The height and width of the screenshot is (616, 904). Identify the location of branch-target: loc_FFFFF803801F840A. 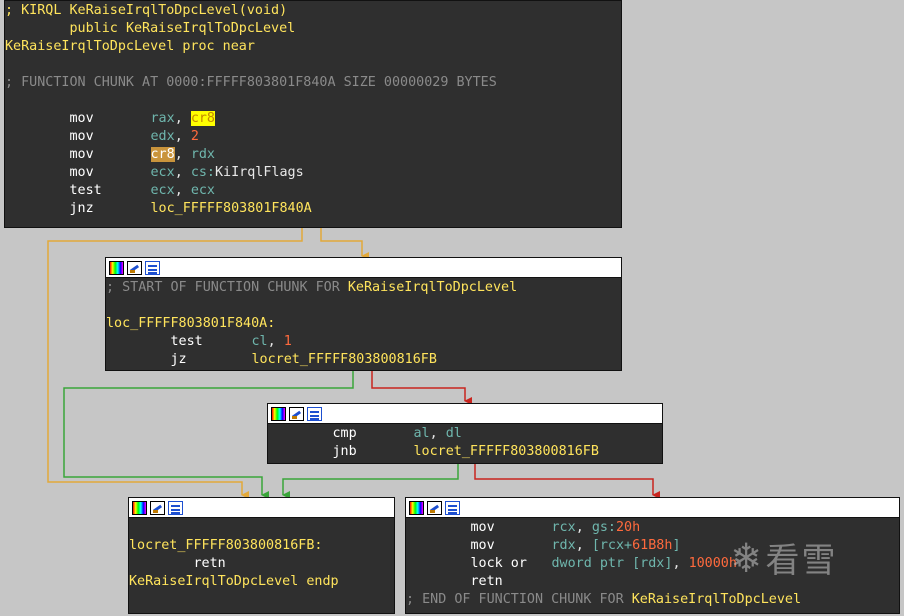
(231, 208).